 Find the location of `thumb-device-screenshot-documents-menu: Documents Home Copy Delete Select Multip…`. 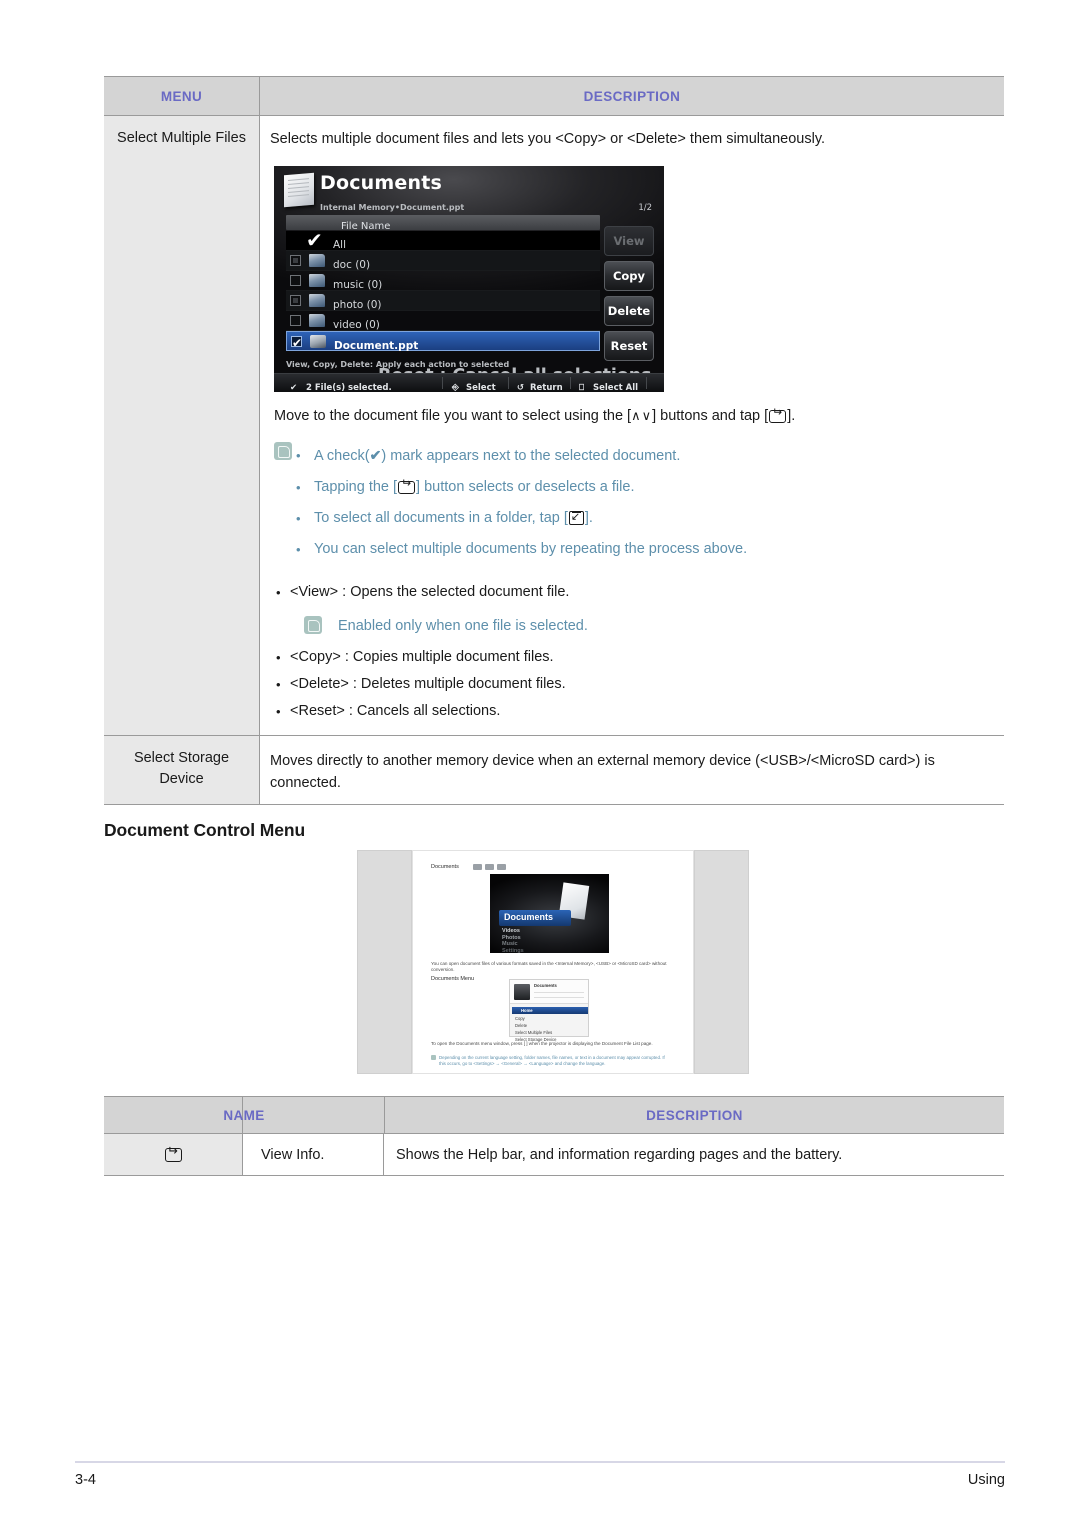

thumb-device-screenshot-documents-menu: Documents Home Copy Delete Select Multip… is located at coordinates (549, 1010).